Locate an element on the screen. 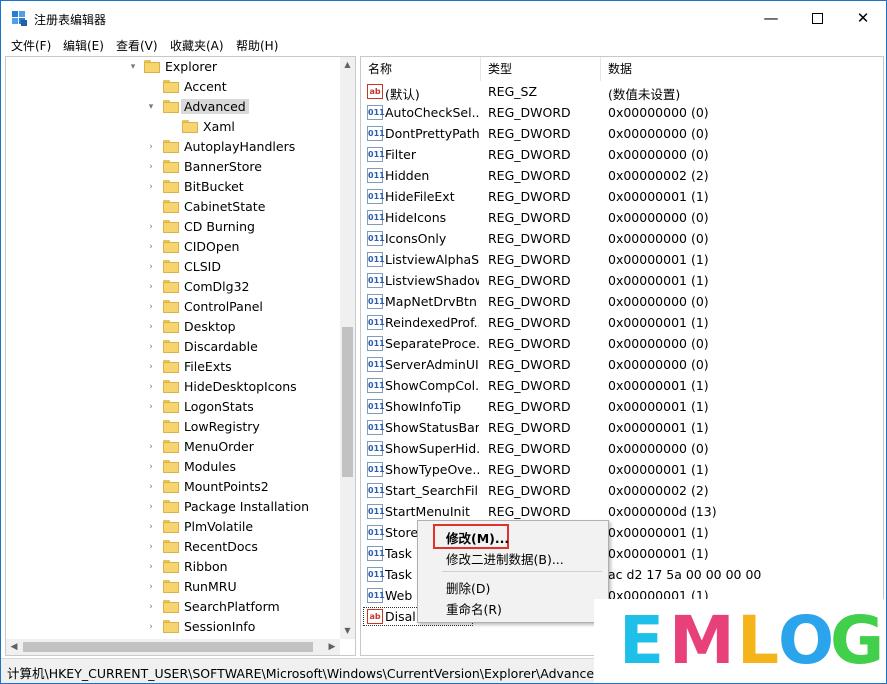 The image size is (887, 684). tree-item: › HideDesktopIcons is located at coordinates (172, 387).